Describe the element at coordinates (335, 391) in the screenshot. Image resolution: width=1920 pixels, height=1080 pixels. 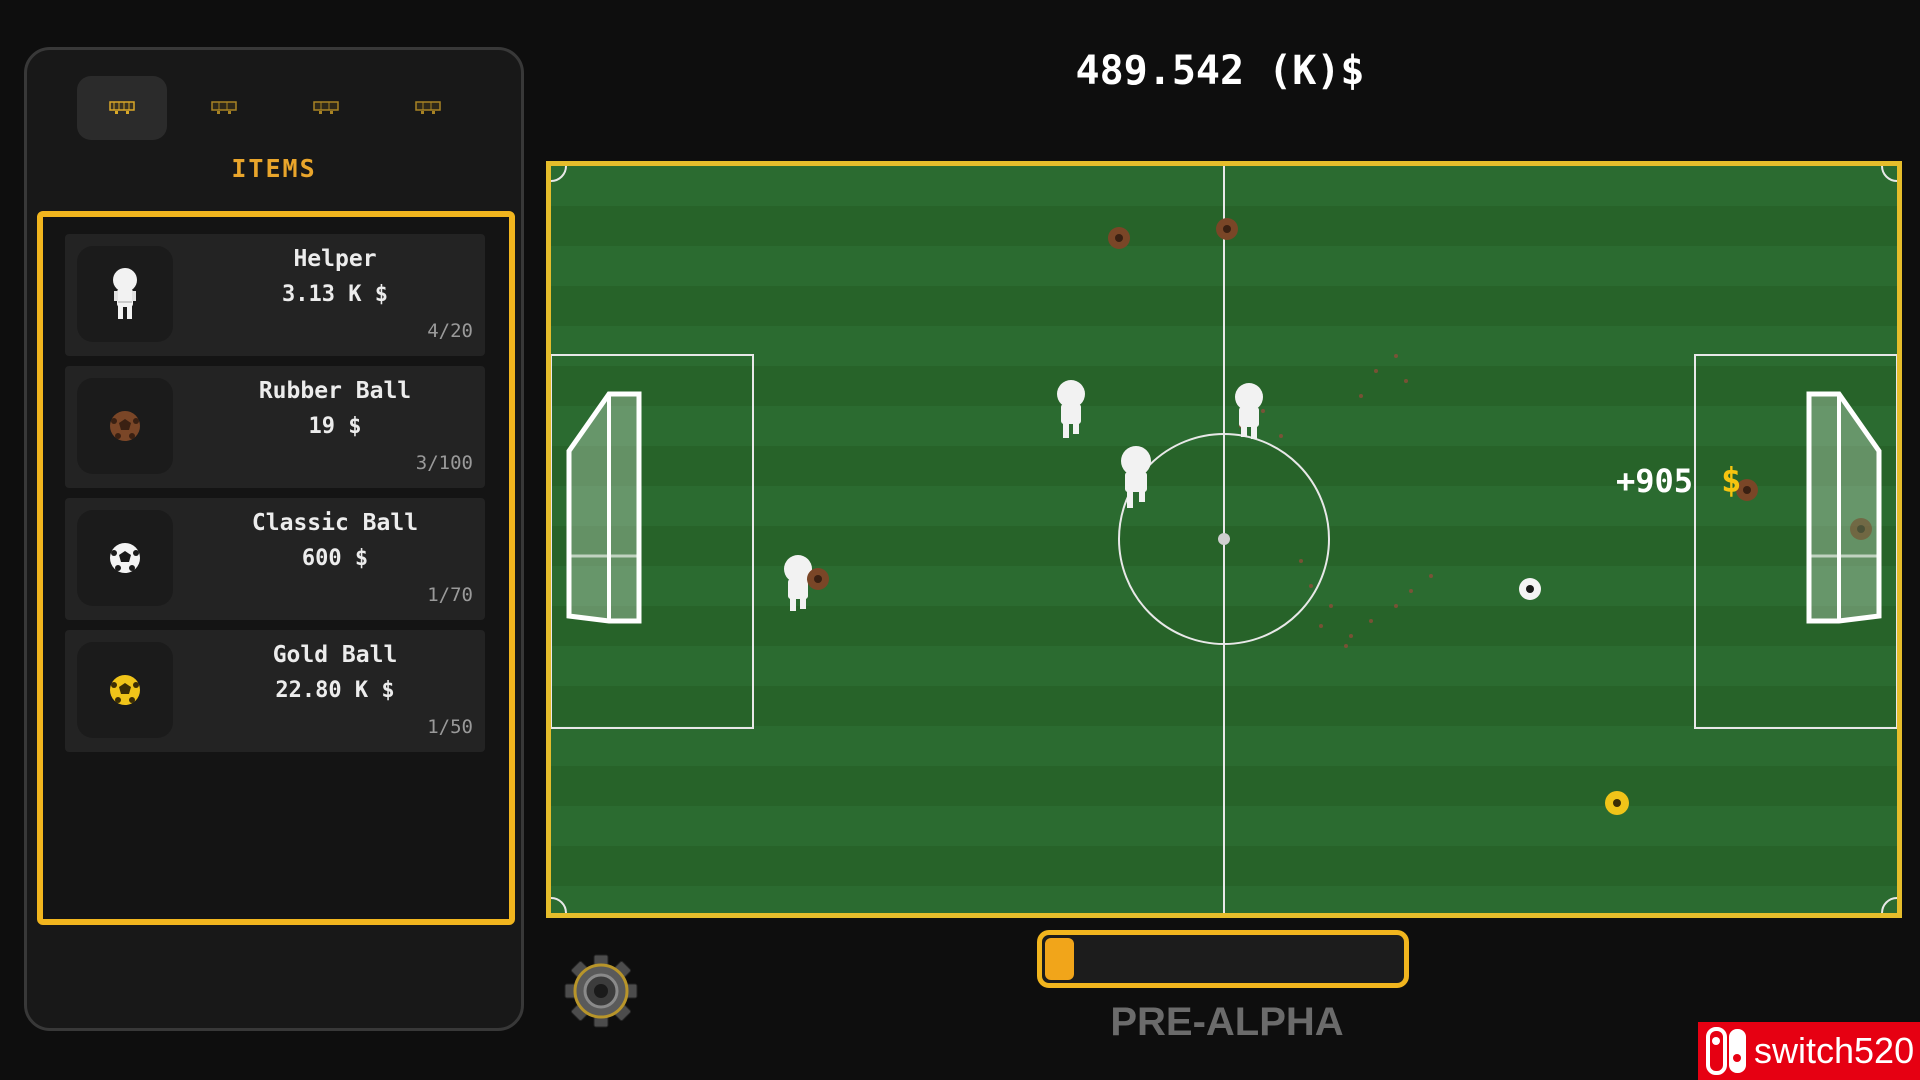
I see `item-name: Rubber Ball` at that location.